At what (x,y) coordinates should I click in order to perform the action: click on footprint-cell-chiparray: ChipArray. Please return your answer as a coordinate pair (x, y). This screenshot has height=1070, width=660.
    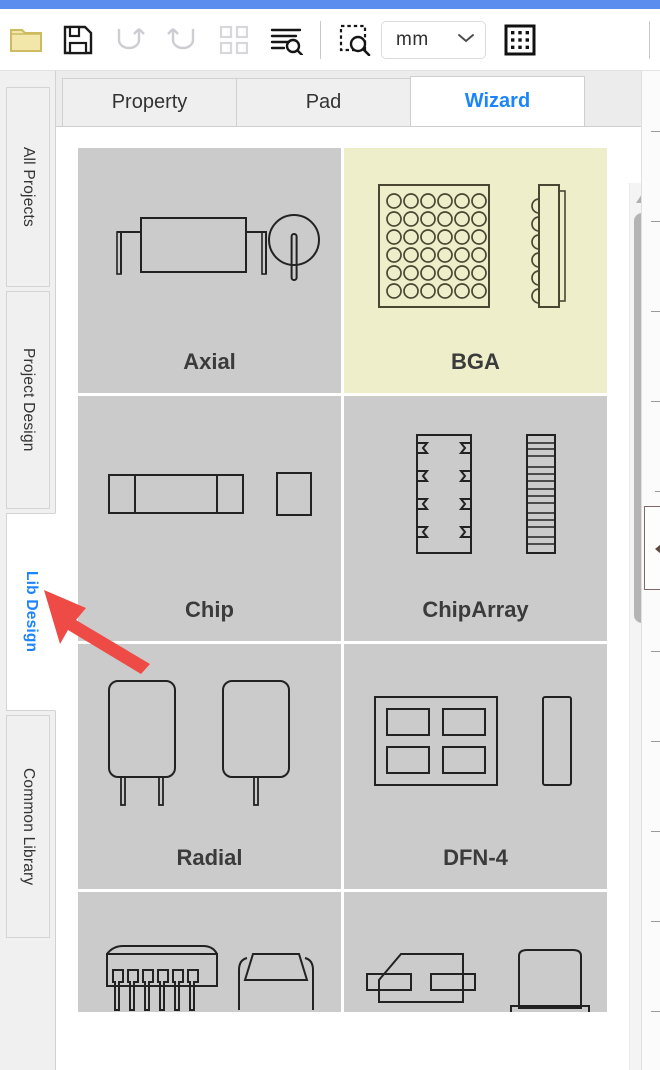
    Looking at the image, I should click on (475, 518).